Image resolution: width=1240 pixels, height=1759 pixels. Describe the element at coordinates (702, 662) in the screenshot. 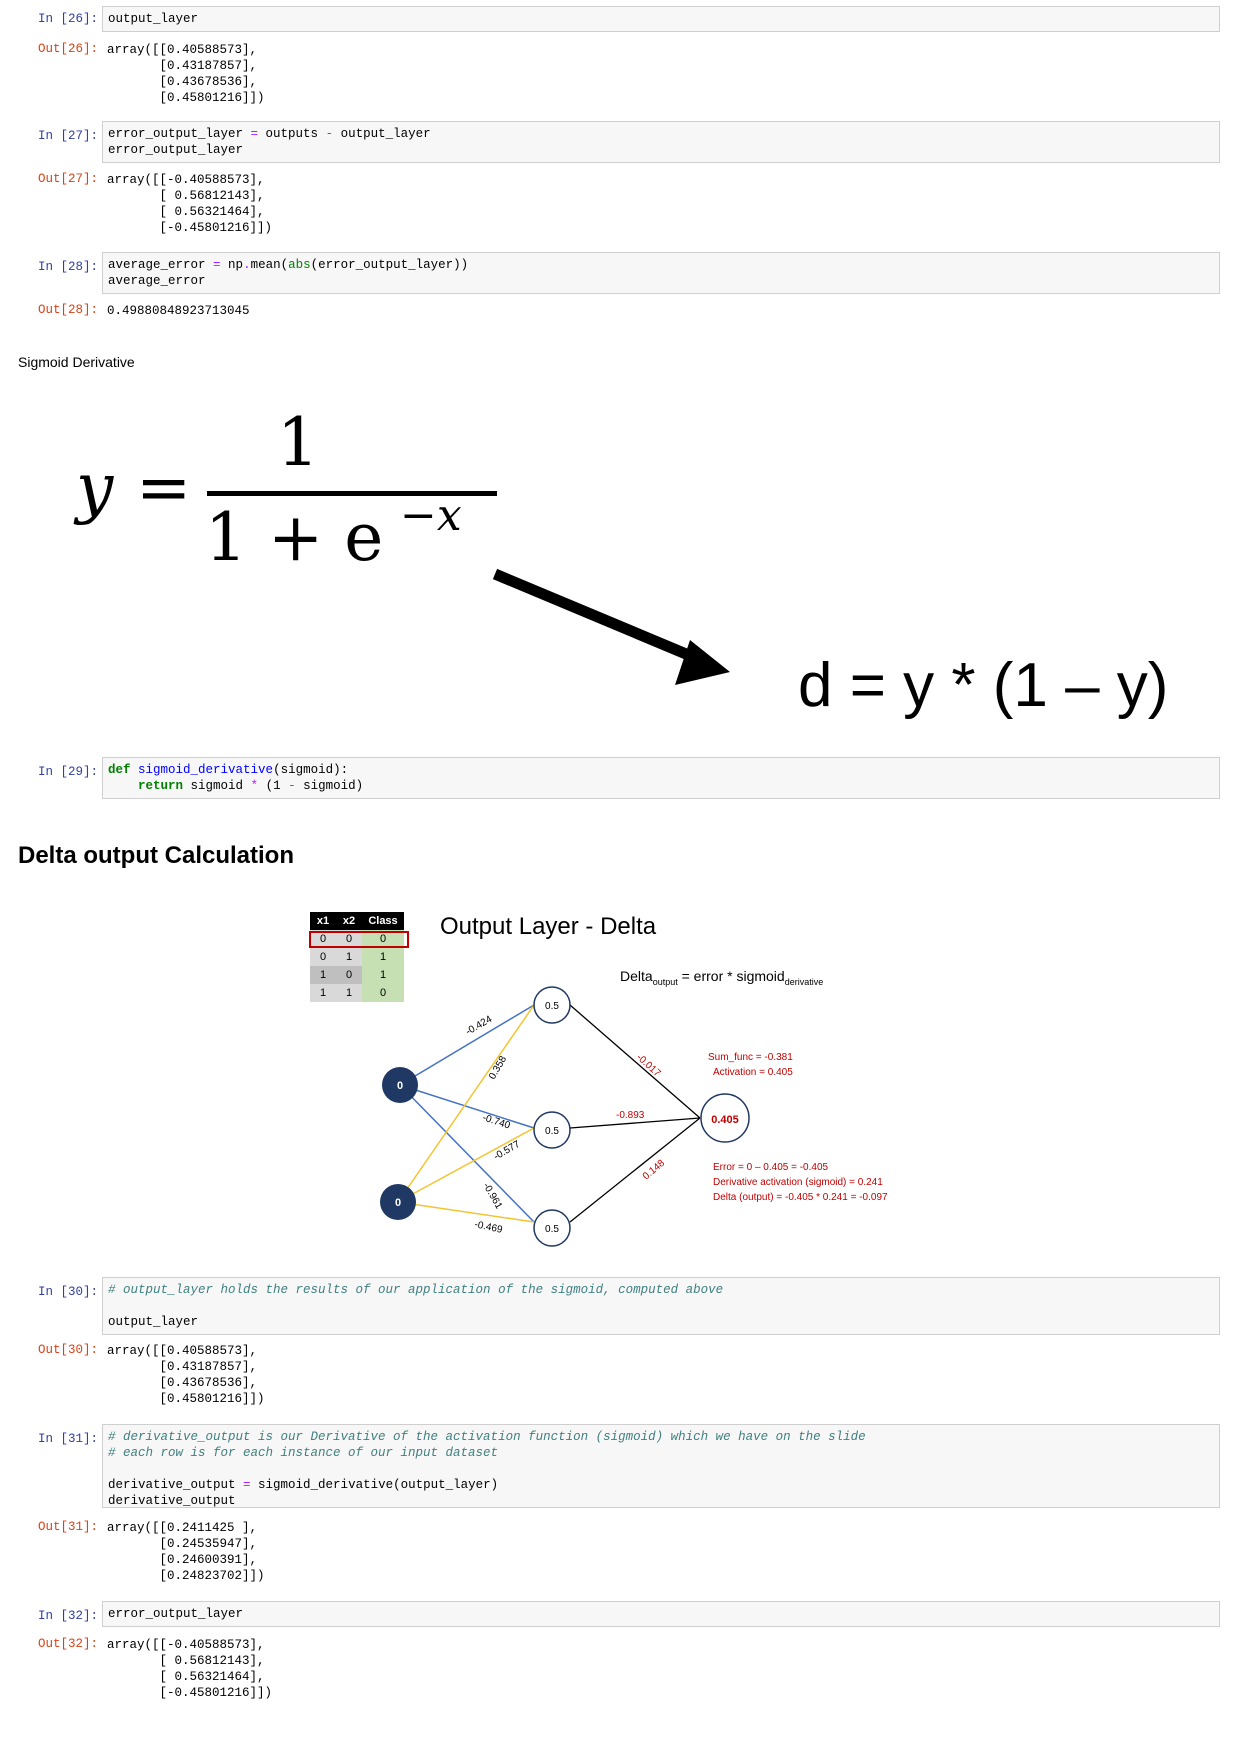

I see `arrow-head-icon` at that location.